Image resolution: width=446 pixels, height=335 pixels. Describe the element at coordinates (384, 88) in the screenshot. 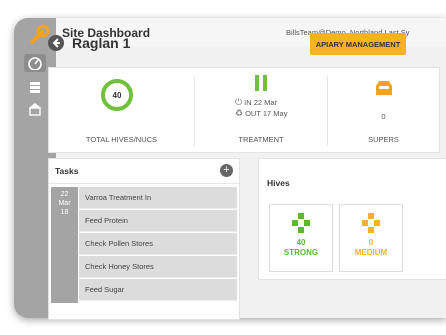

I see `supers-icon` at that location.